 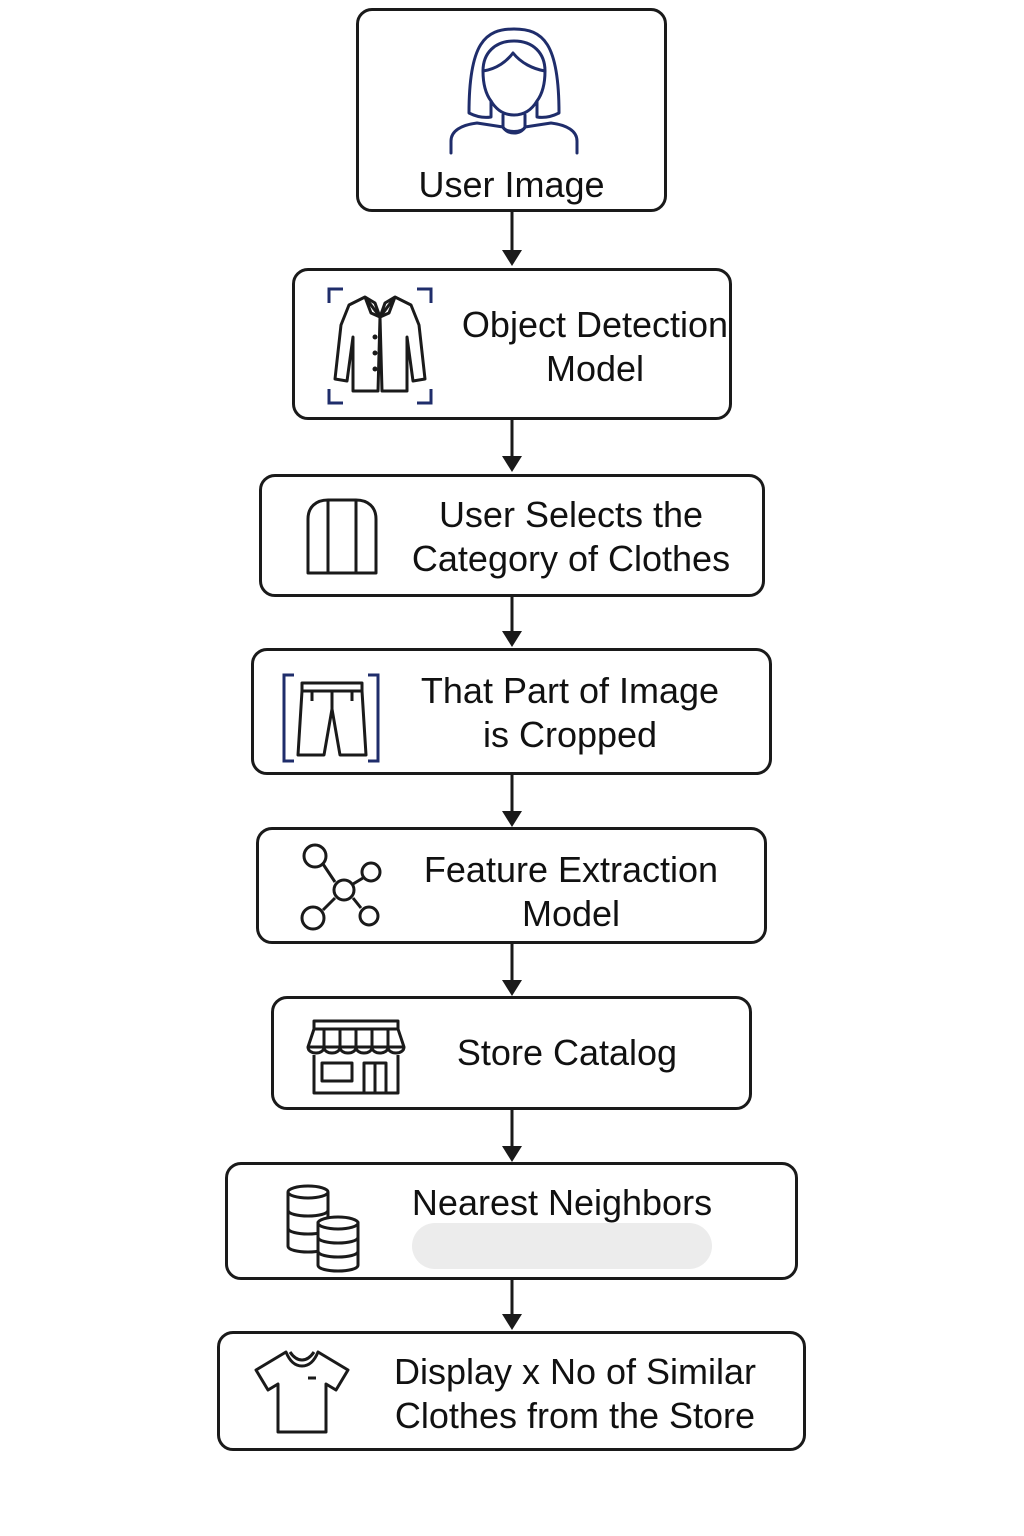 I want to click on node-crop-label: That Part of Image is Cropped, so click(x=570, y=713).